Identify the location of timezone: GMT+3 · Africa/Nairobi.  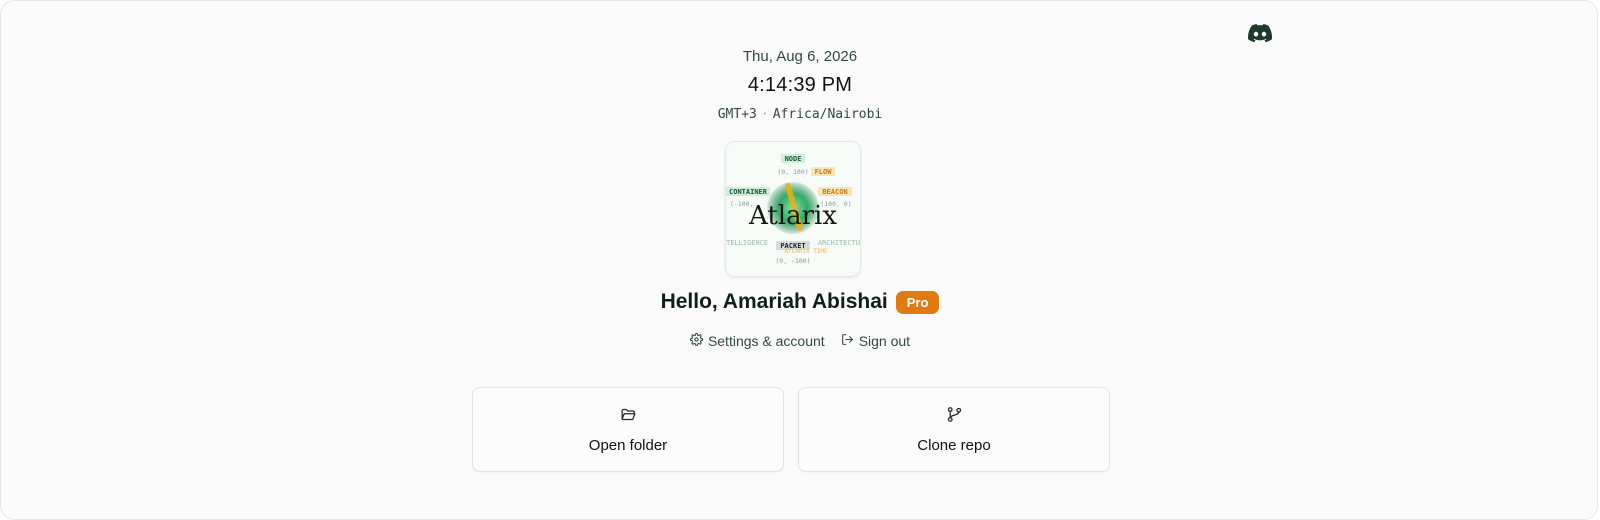
(800, 114).